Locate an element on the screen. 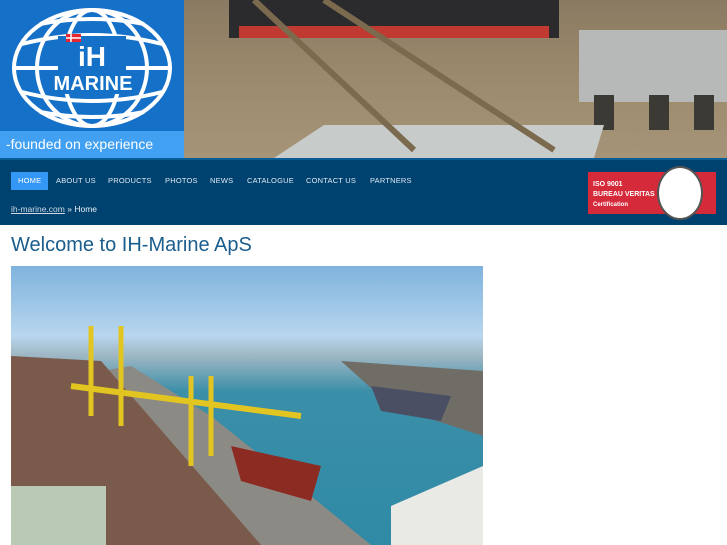 The width and height of the screenshot is (727, 545). globe-logo-icon: iH MARINE is located at coordinates (92, 68).